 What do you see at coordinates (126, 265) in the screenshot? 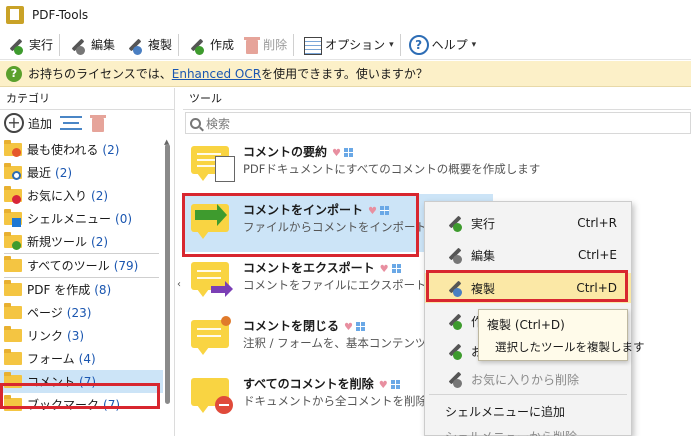
I see `category-count: (79)` at bounding box center [126, 265].